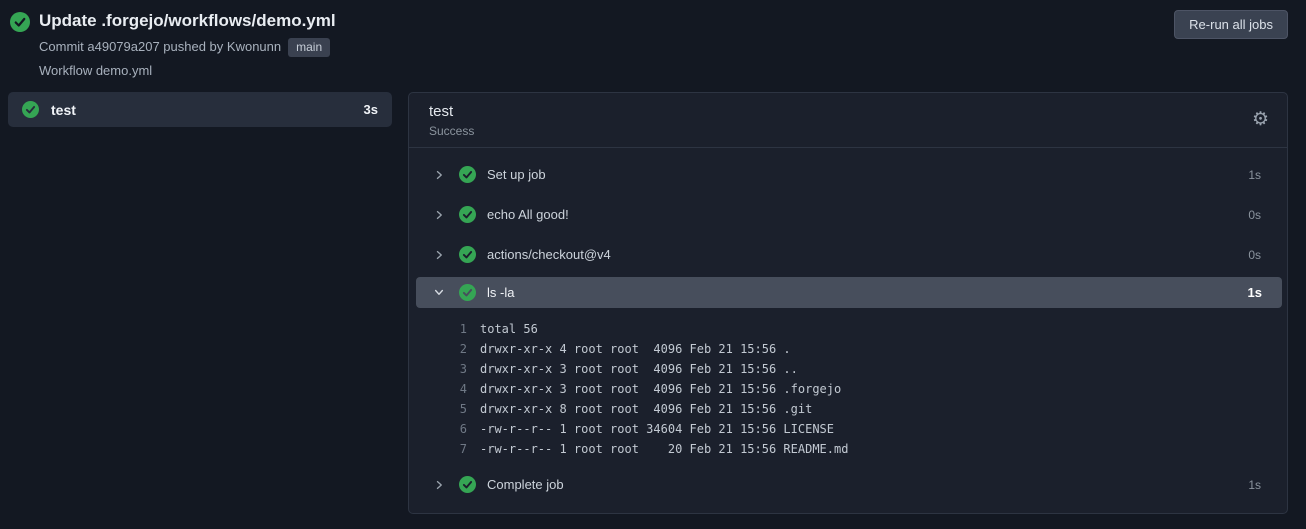 This screenshot has height=529, width=1306. Describe the element at coordinates (463, 368) in the screenshot. I see `log-line-number: 3` at that location.